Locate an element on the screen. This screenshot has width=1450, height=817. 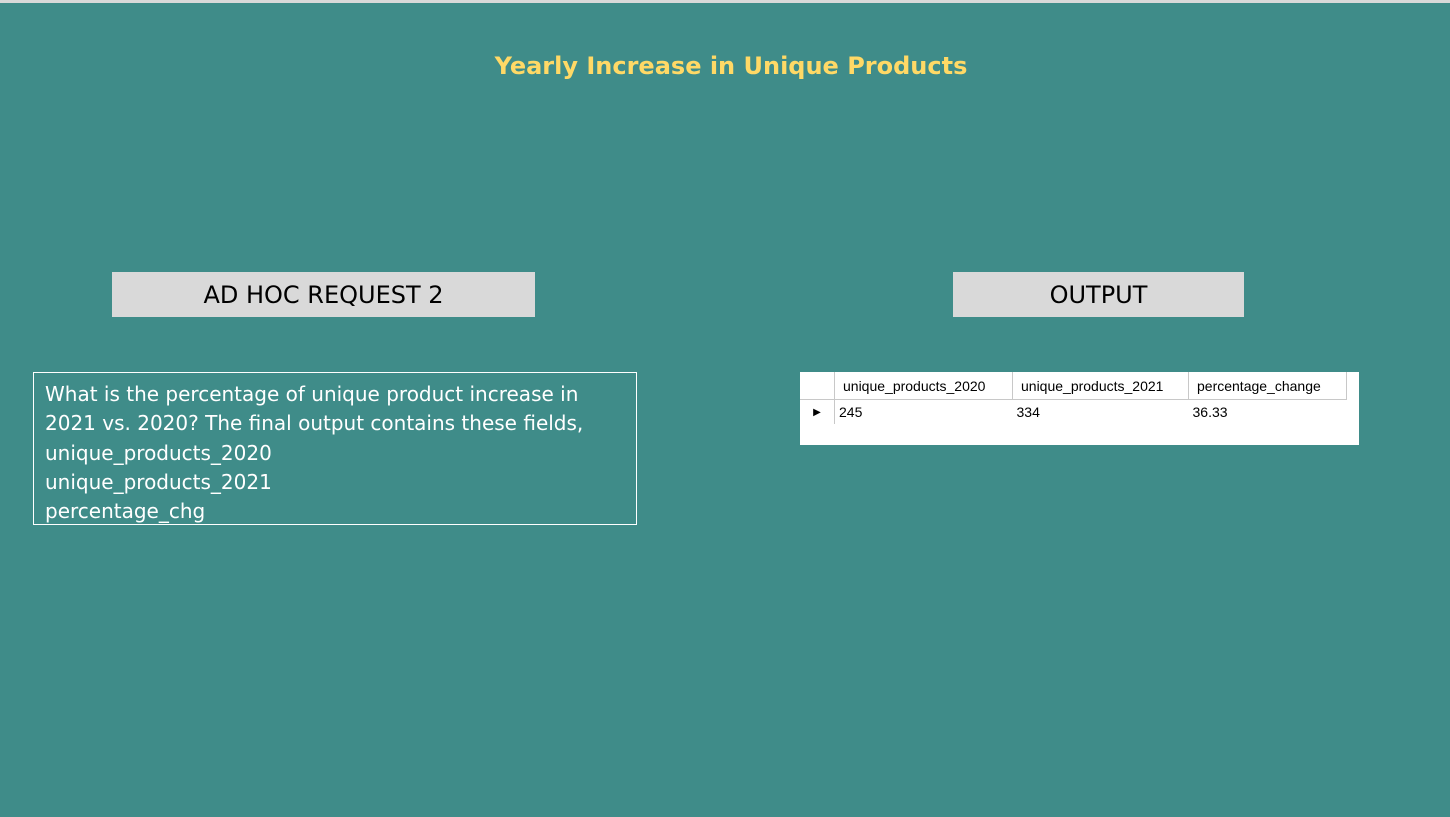
table-cell: 245 is located at coordinates (924, 412).